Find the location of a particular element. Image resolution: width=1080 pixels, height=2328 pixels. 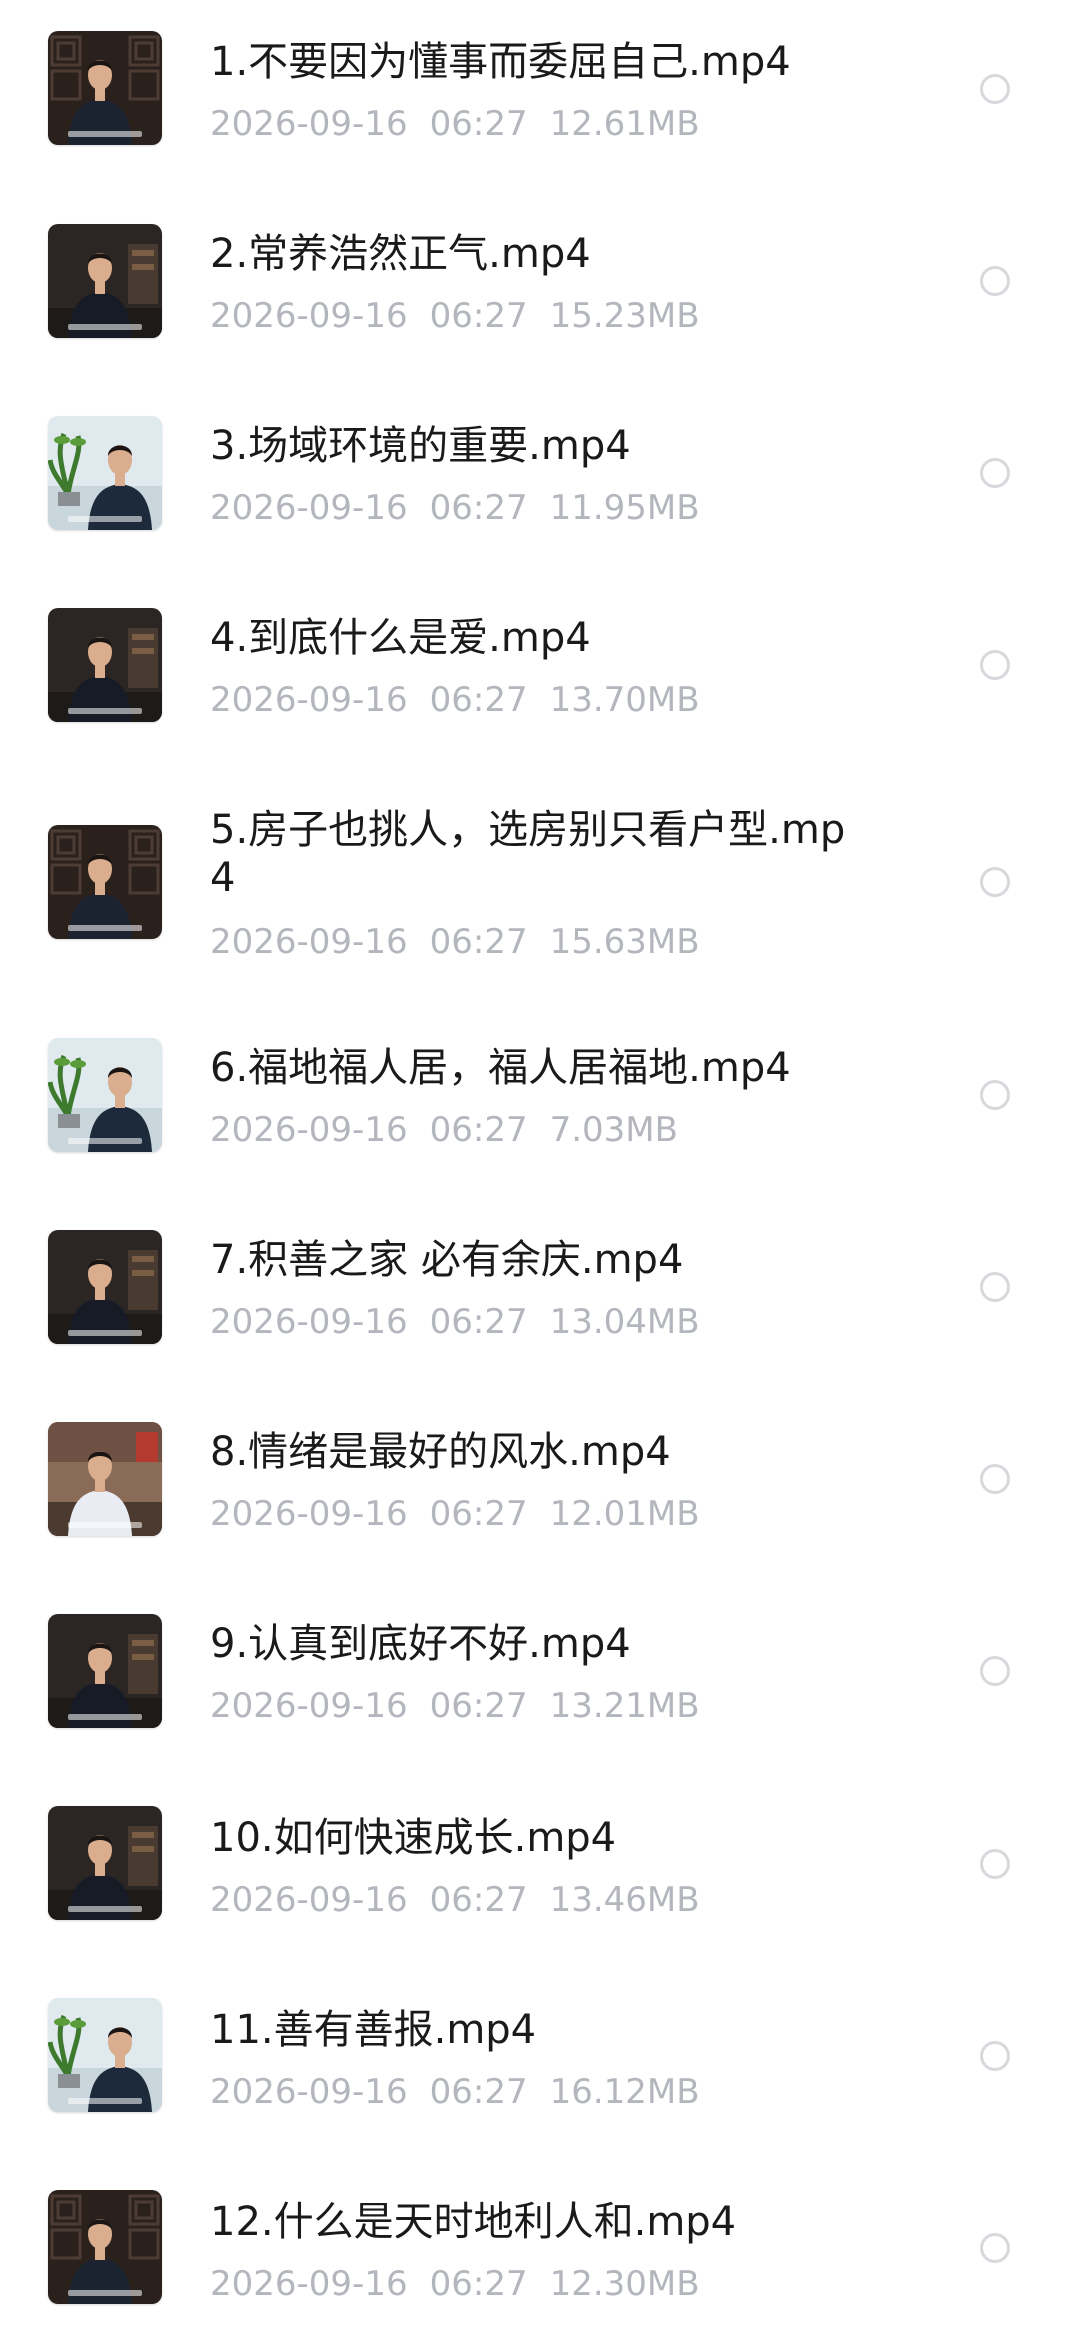

file-size: 13.04MB is located at coordinates (624, 1322).